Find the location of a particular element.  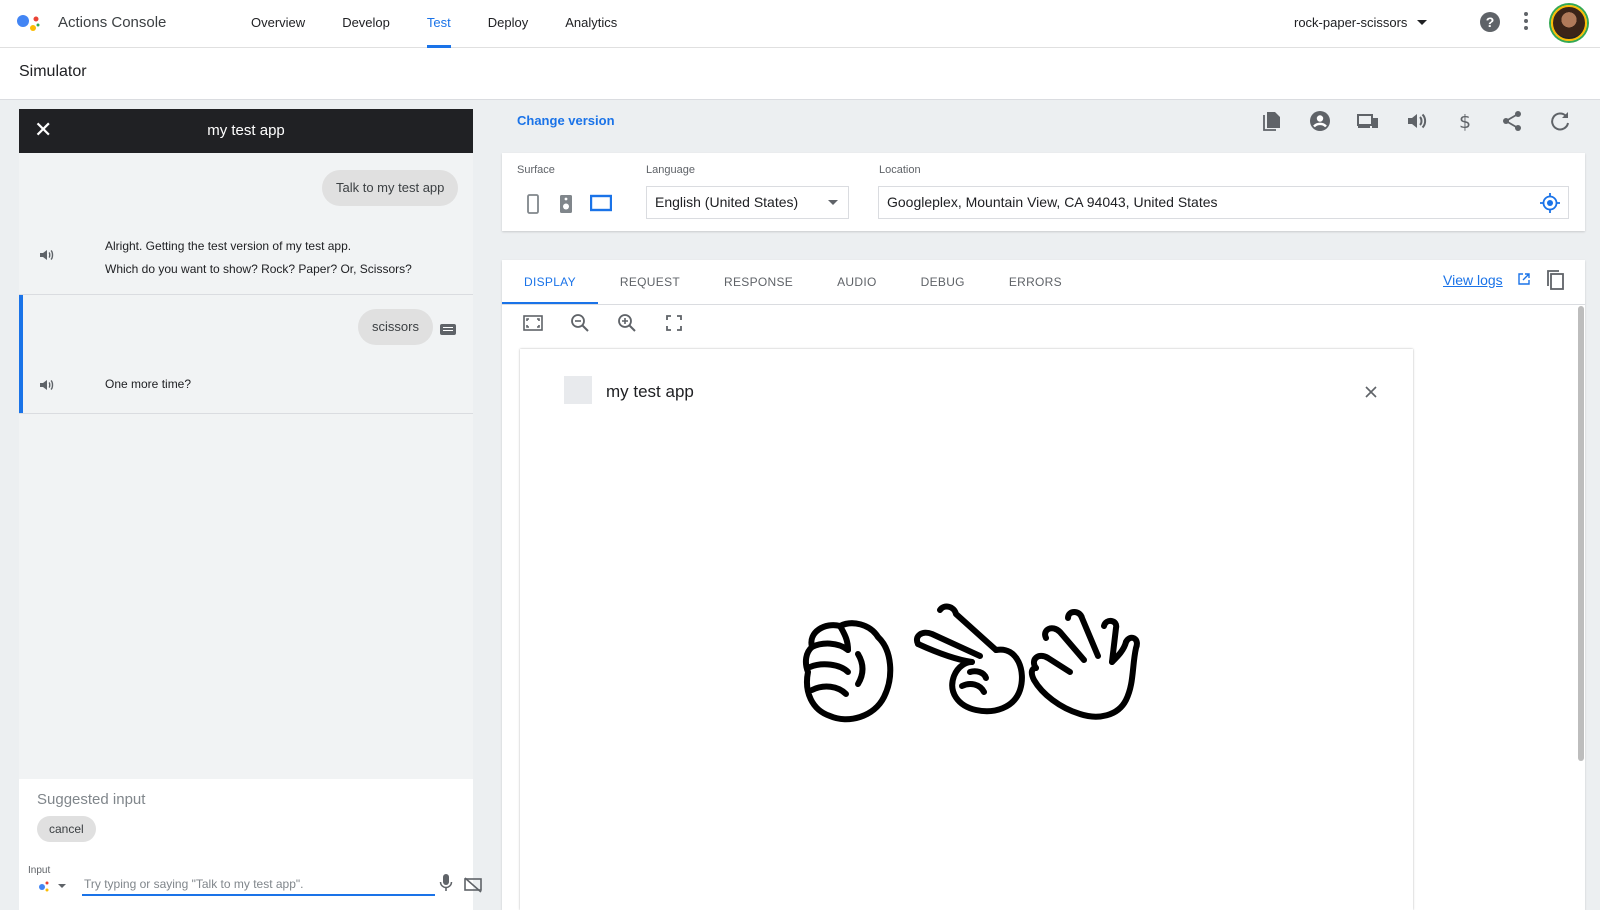

speaker-surface-icon is located at coordinates (566, 204).